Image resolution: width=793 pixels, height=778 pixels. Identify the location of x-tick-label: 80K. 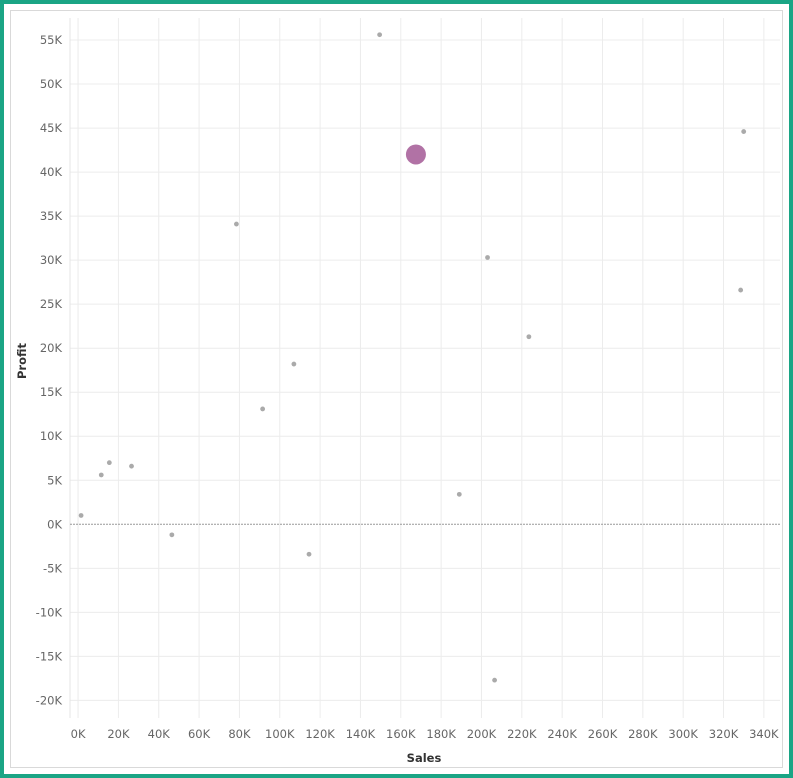
(239, 734).